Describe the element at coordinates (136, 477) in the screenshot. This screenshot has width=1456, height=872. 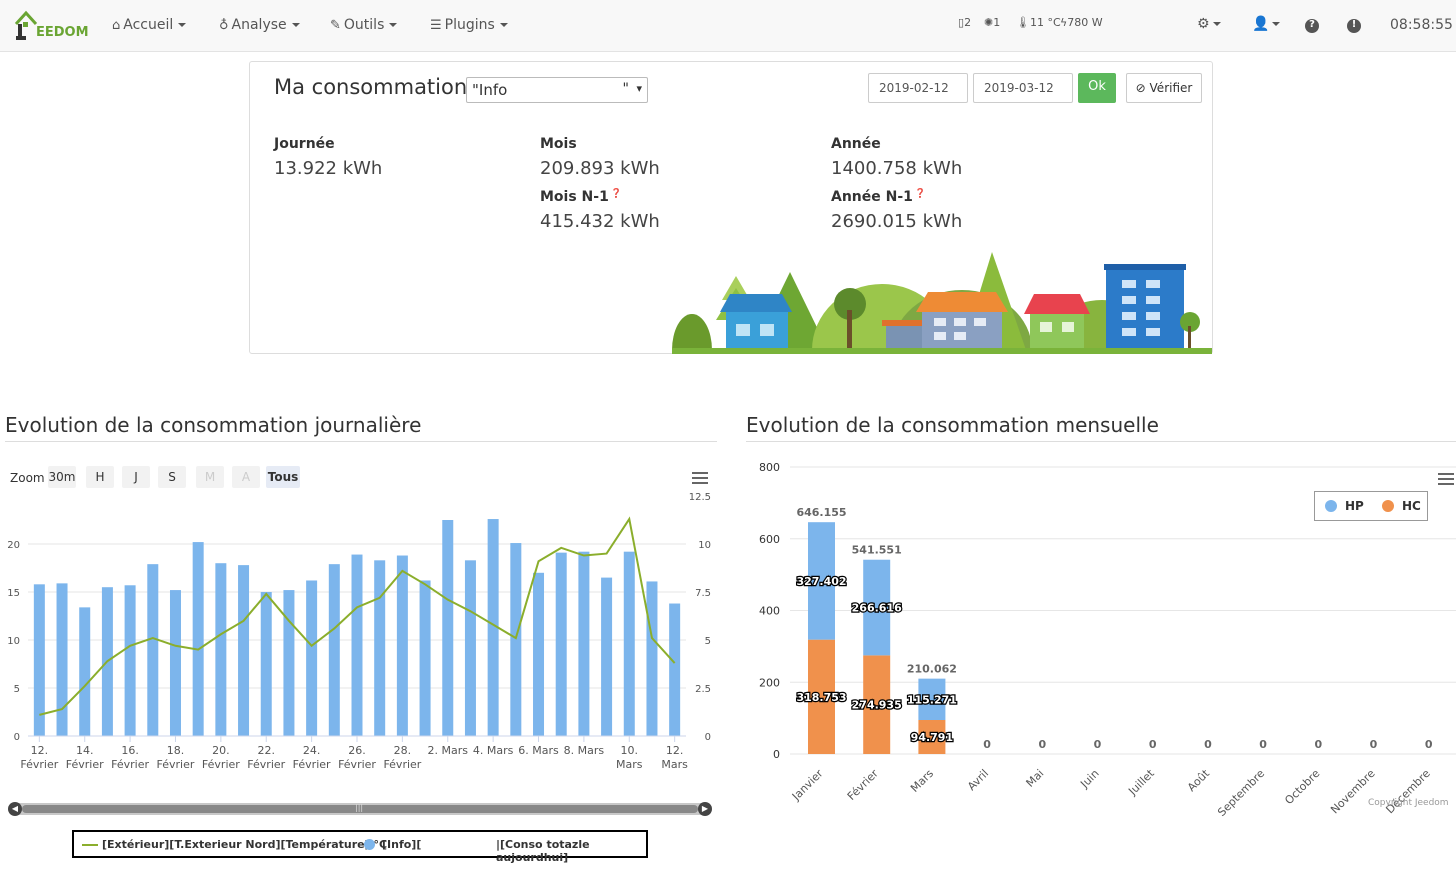
I see `zoom-j-button: J` at that location.